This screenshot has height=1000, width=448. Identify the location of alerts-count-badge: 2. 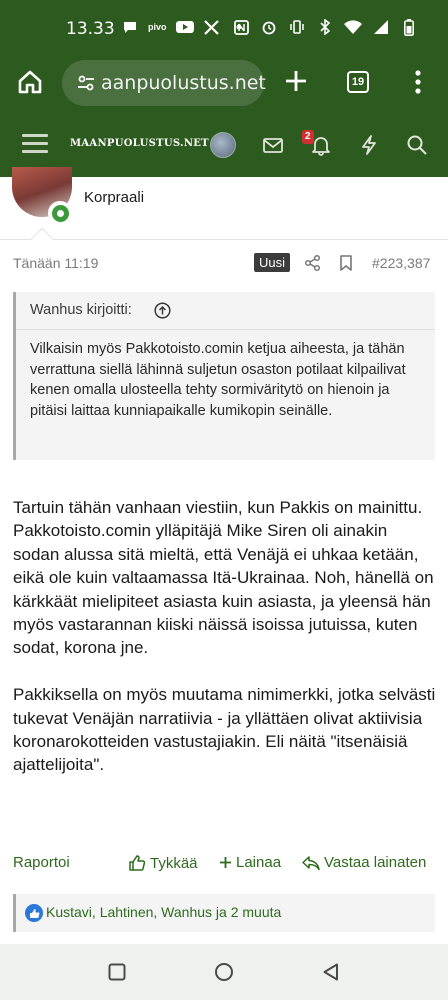
(308, 137).